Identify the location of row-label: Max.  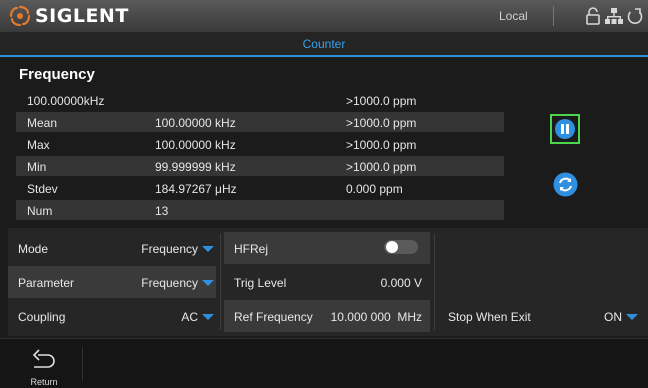
(38, 145).